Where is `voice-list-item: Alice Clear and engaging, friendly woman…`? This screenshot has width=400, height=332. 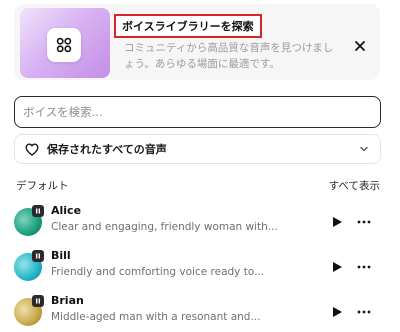 voice-list-item: Alice Clear and engaging, friendly woman… is located at coordinates (197, 223).